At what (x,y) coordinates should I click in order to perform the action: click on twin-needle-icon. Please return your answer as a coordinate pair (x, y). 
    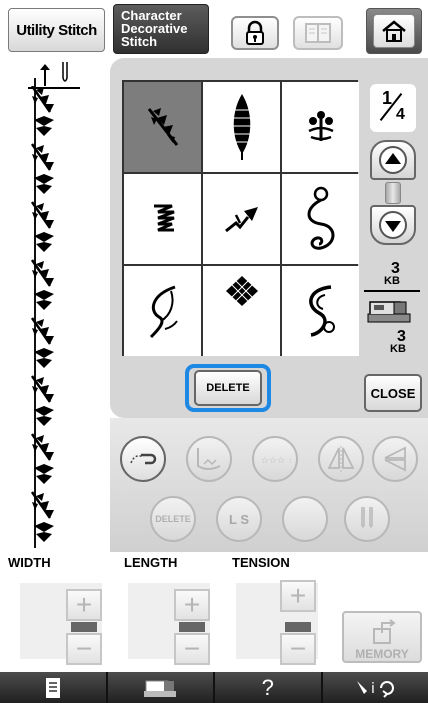
    Looking at the image, I should click on (367, 517).